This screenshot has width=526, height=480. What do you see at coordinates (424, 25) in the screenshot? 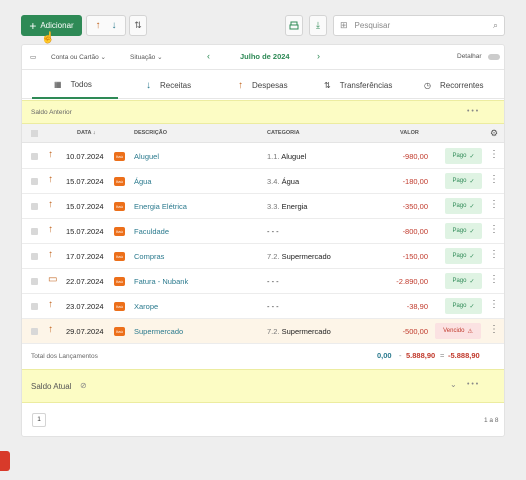
I see `search-input: Pesquisar` at bounding box center [424, 25].